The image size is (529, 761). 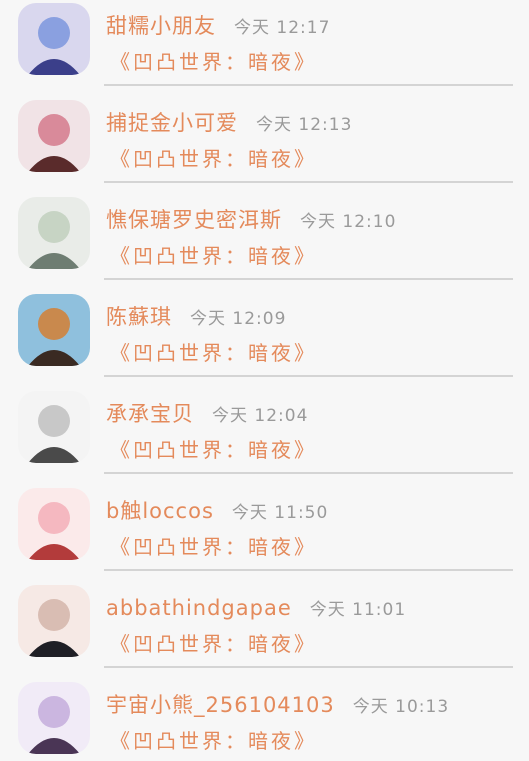 What do you see at coordinates (220, 705) in the screenshot?
I see `contact-name: 宇宙小熊_256104103` at bounding box center [220, 705].